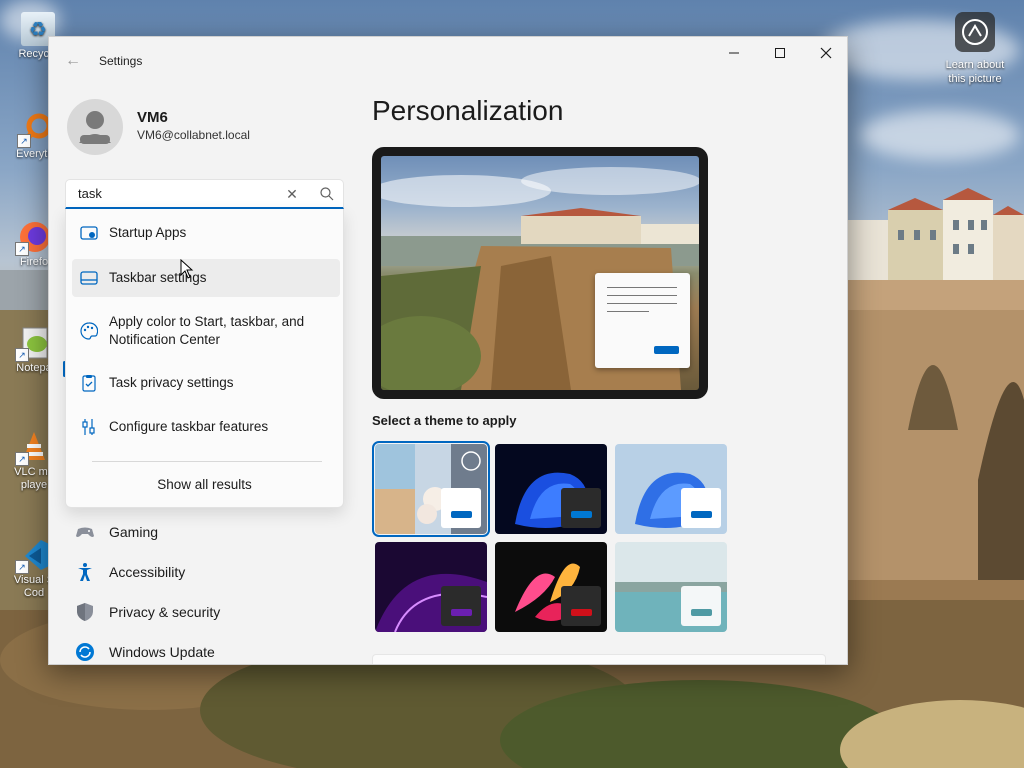  I want to click on taskbar-features-icon, so click(88, 427).